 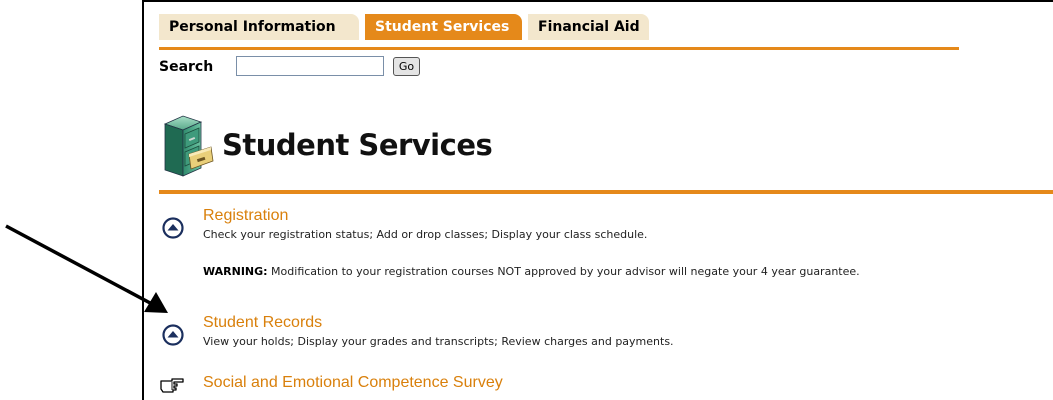 I want to click on search-input, so click(x=310, y=66).